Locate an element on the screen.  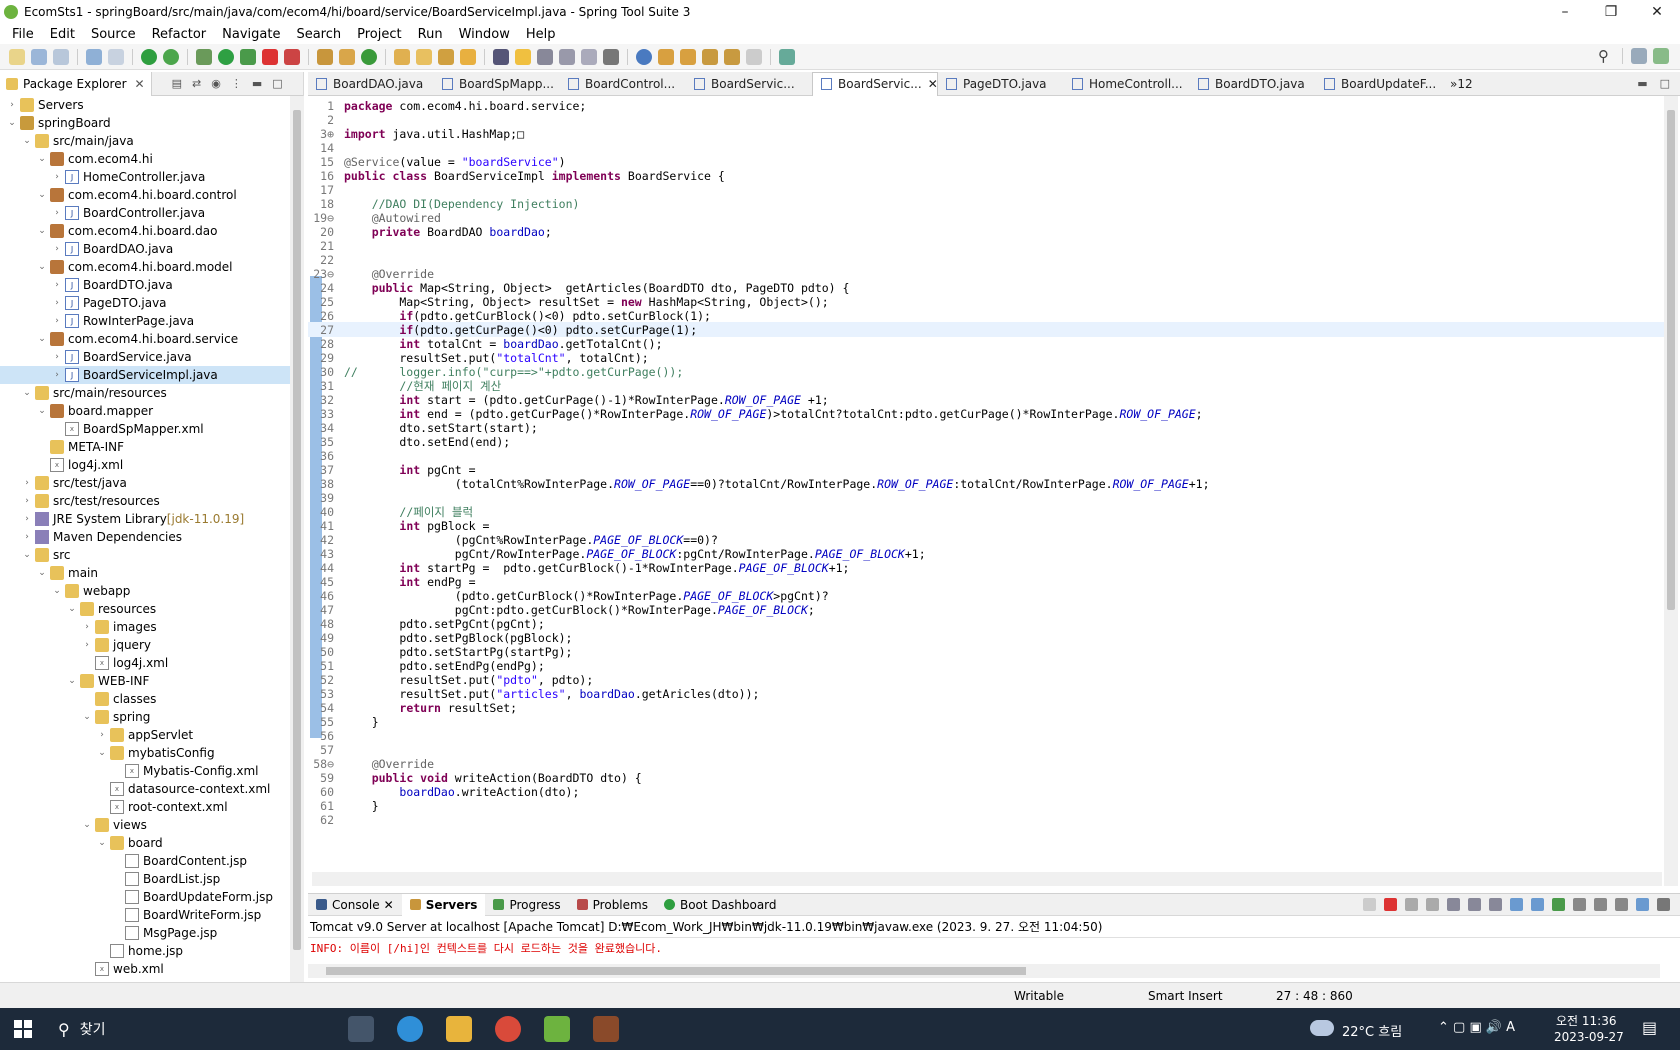
code-line: 35 dto.setEnd(end); is located at coordinates (986, 441).